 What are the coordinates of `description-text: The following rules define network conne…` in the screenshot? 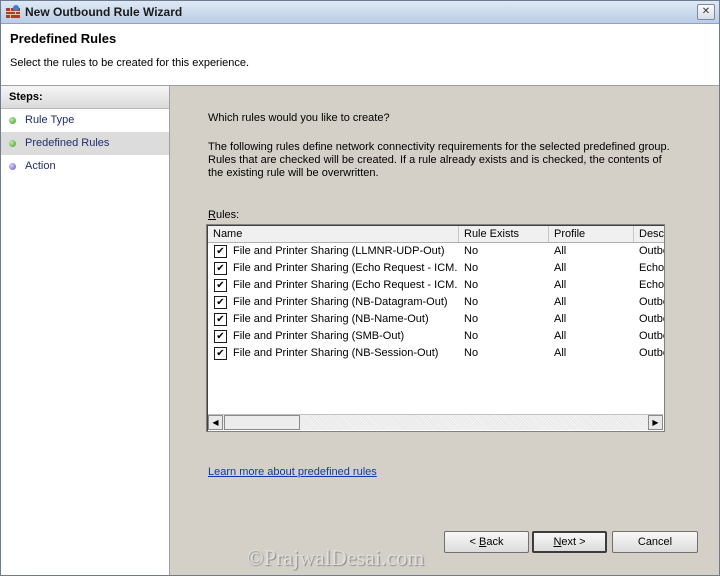 It's located at (439, 160).